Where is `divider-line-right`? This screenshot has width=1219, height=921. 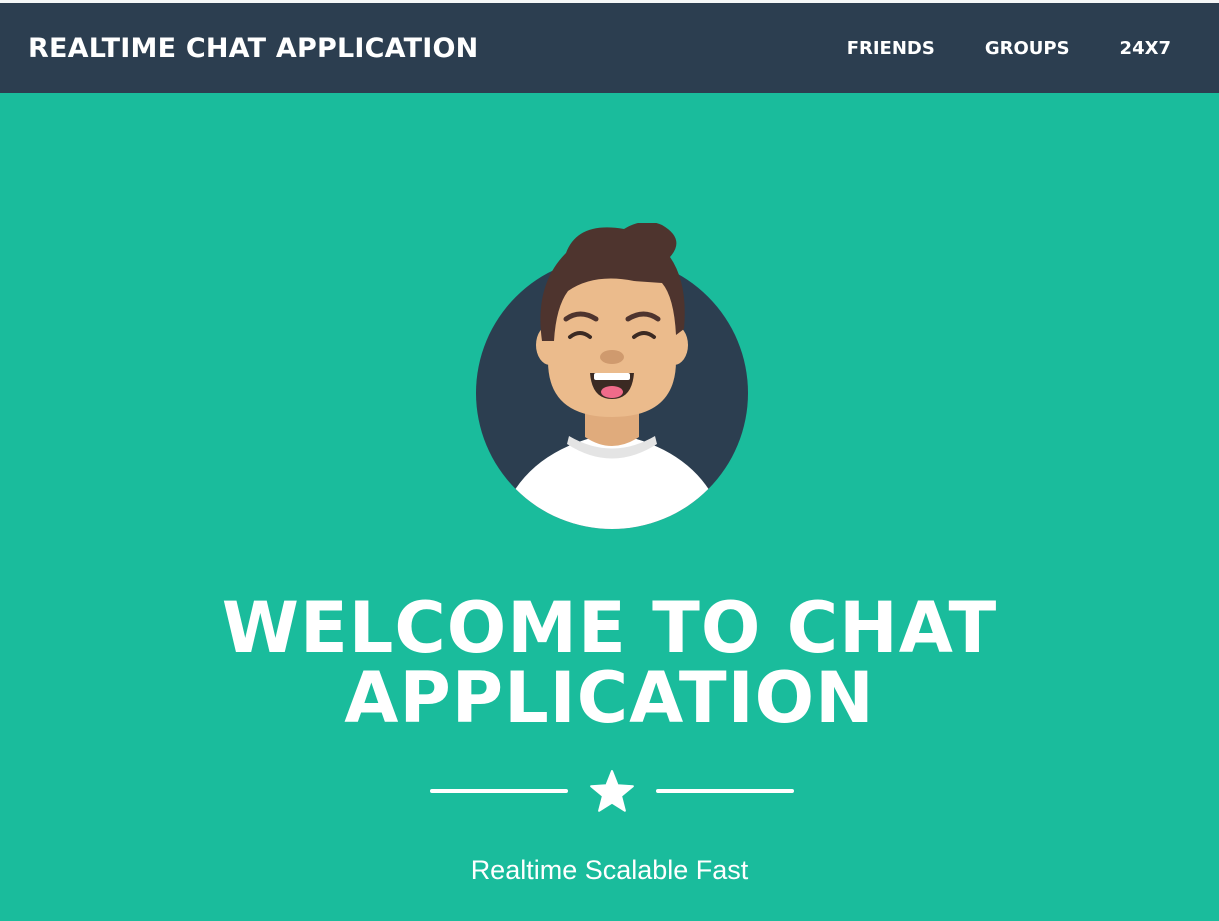
divider-line-right is located at coordinates (725, 791).